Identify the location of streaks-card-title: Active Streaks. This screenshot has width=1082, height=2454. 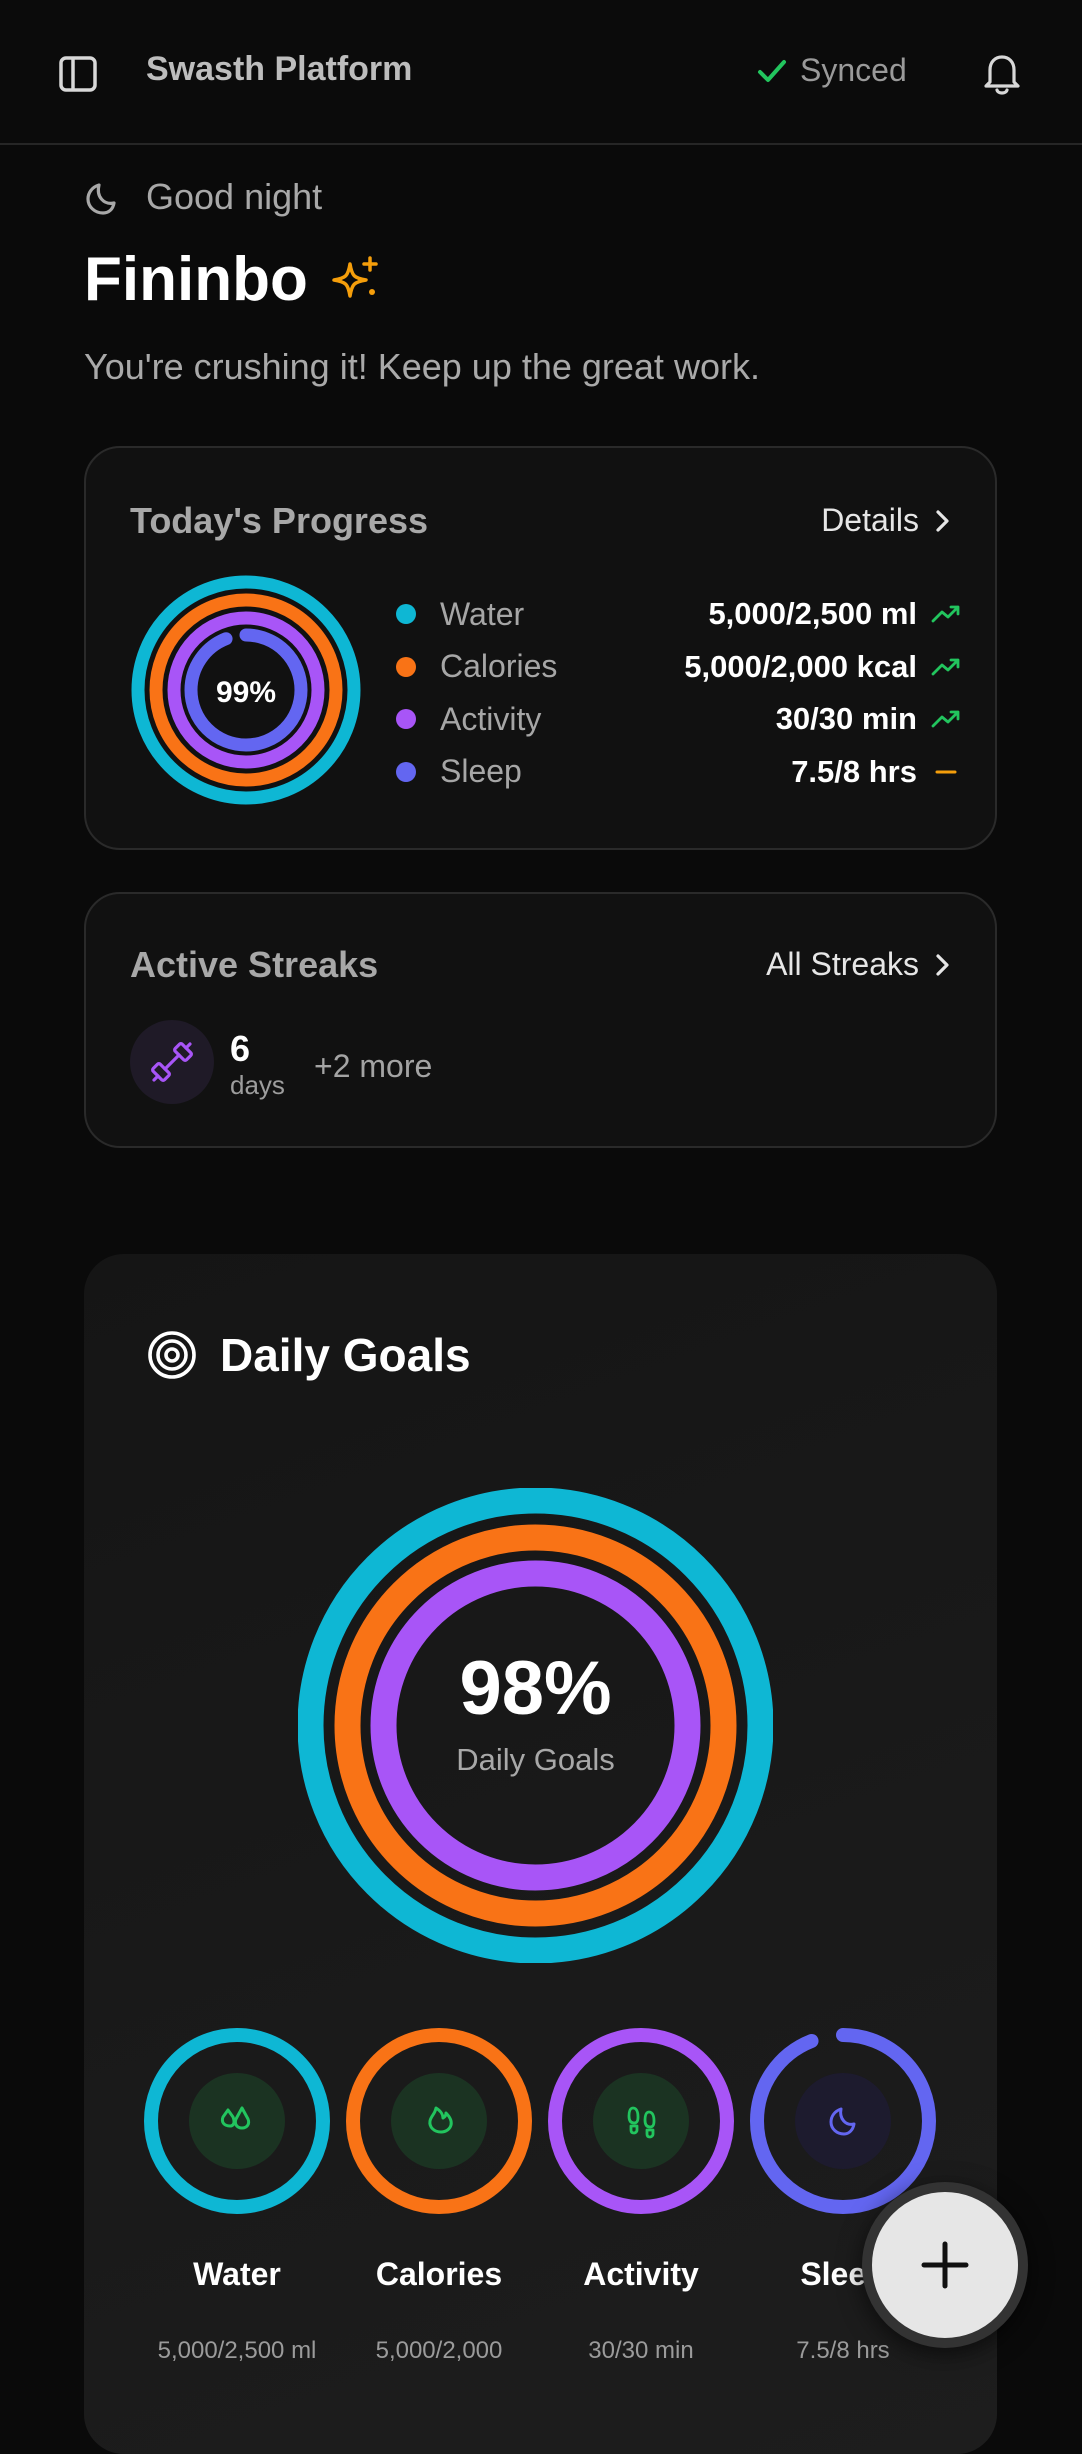
(254, 964).